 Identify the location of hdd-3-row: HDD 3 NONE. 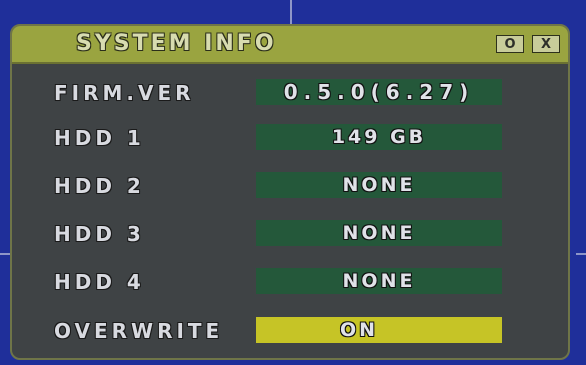
(290, 234).